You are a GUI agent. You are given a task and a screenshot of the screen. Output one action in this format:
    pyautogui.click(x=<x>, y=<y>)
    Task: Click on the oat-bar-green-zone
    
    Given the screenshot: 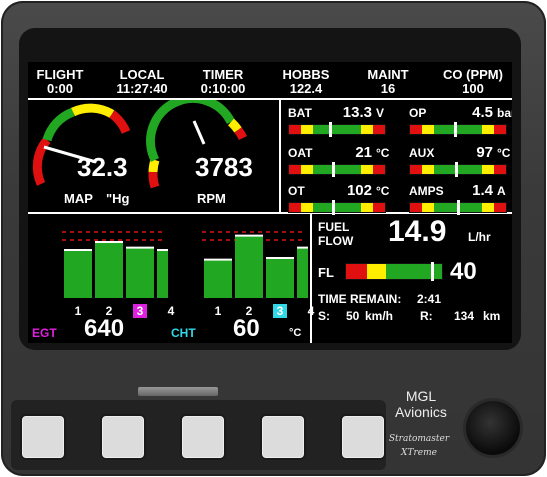 What is the action you would take?
    pyautogui.click(x=337, y=169)
    